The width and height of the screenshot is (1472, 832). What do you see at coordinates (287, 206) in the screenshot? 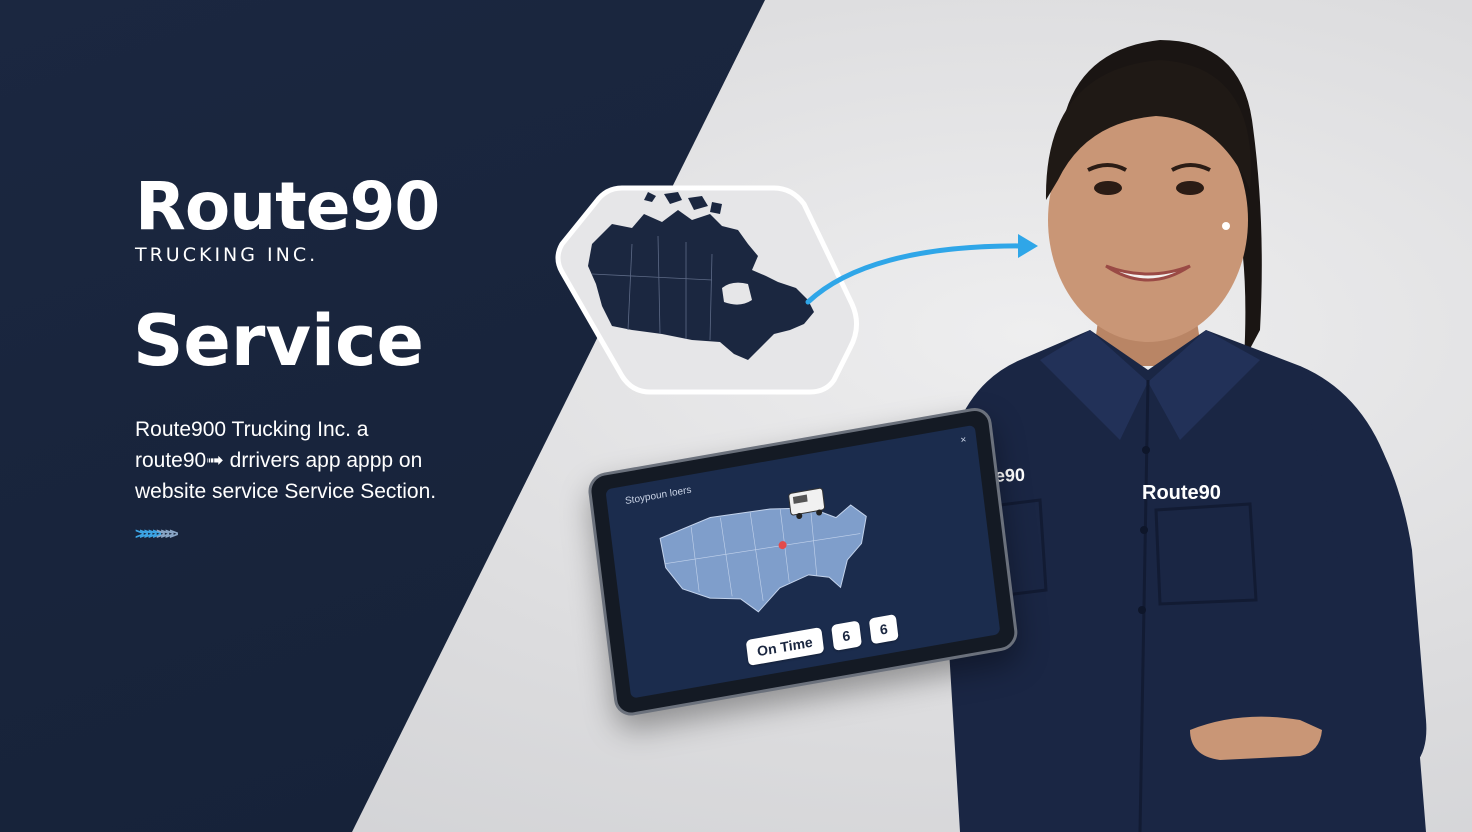
I see `brand-name: Route90` at bounding box center [287, 206].